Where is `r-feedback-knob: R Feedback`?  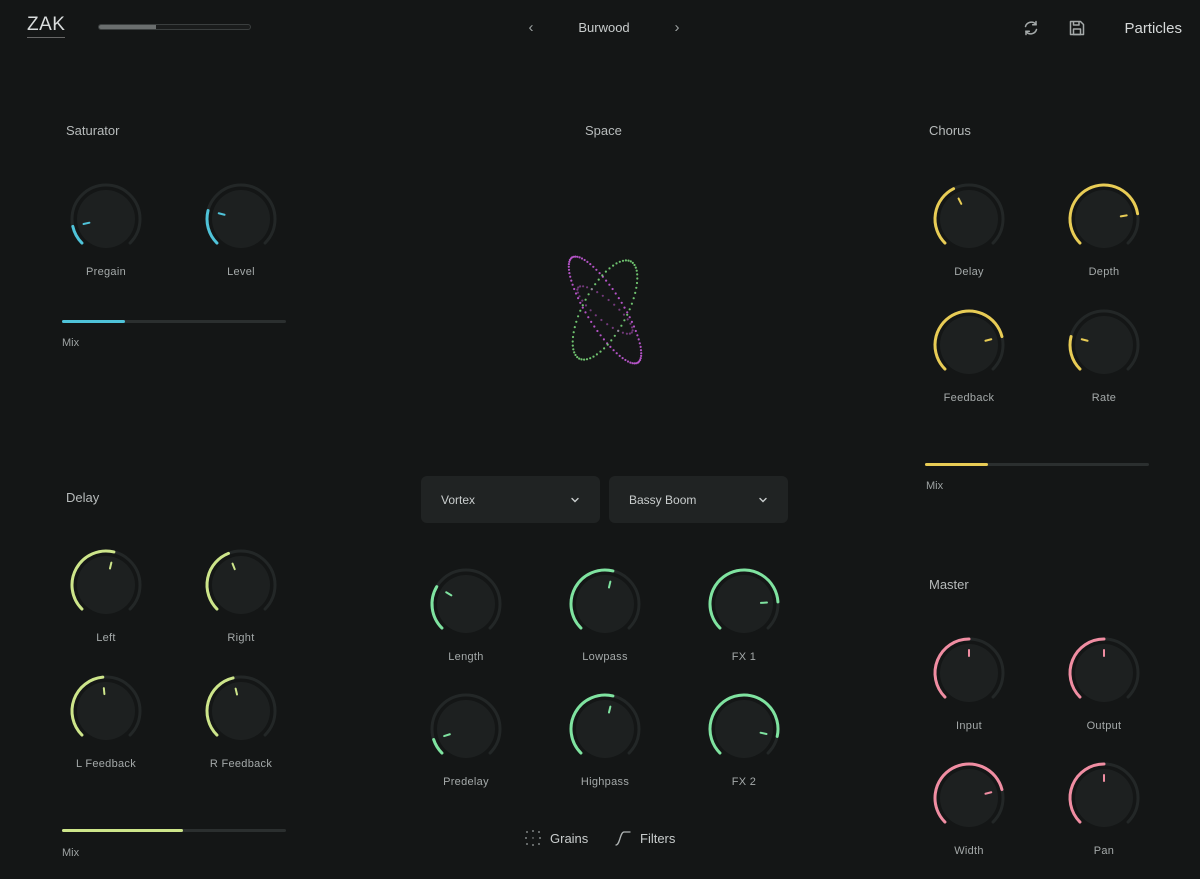 r-feedback-knob: R Feedback is located at coordinates (241, 722).